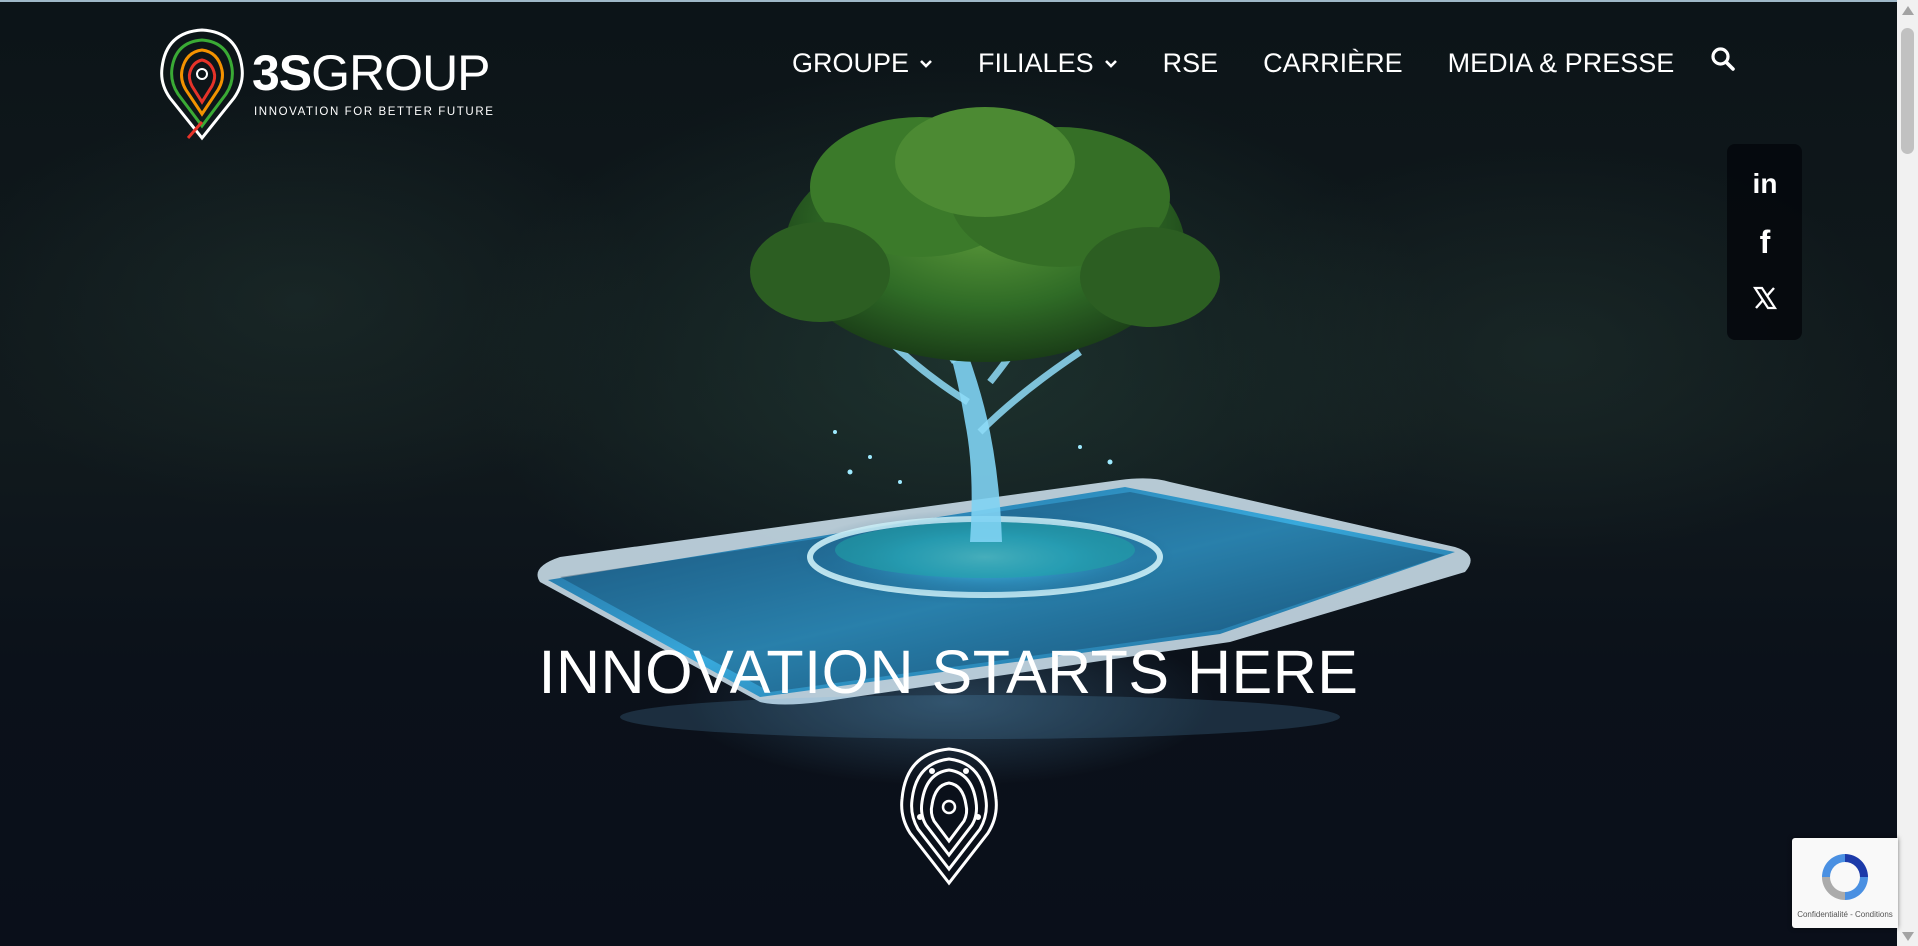 Image resolution: width=1918 pixels, height=946 pixels. I want to click on nav-item-rse: RSE, so click(1191, 63).